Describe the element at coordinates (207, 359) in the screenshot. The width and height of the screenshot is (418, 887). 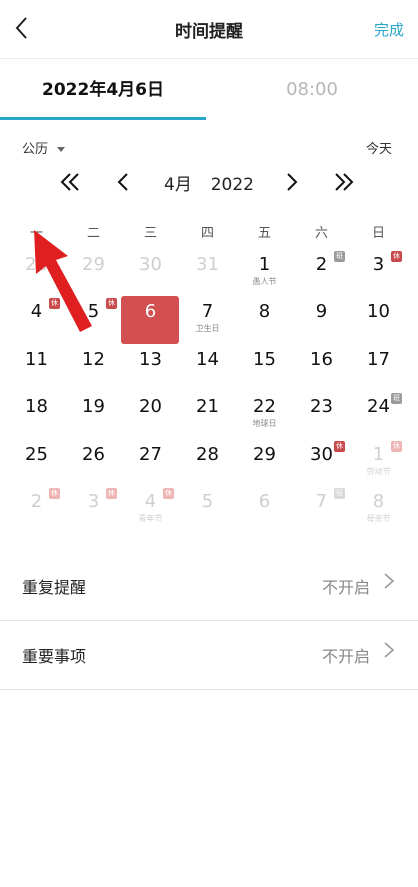
I see `day-number: 14` at that location.